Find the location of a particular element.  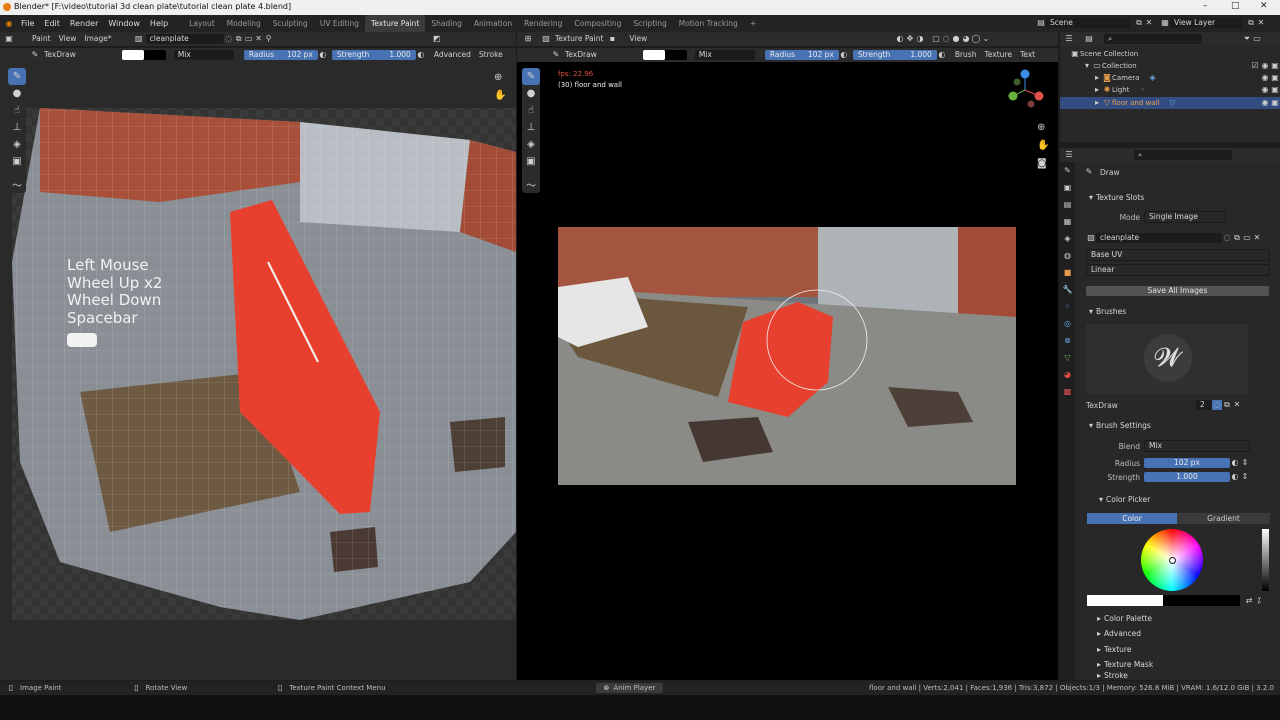

eyedropper-icon: ⁒ is located at coordinates (1259, 601).